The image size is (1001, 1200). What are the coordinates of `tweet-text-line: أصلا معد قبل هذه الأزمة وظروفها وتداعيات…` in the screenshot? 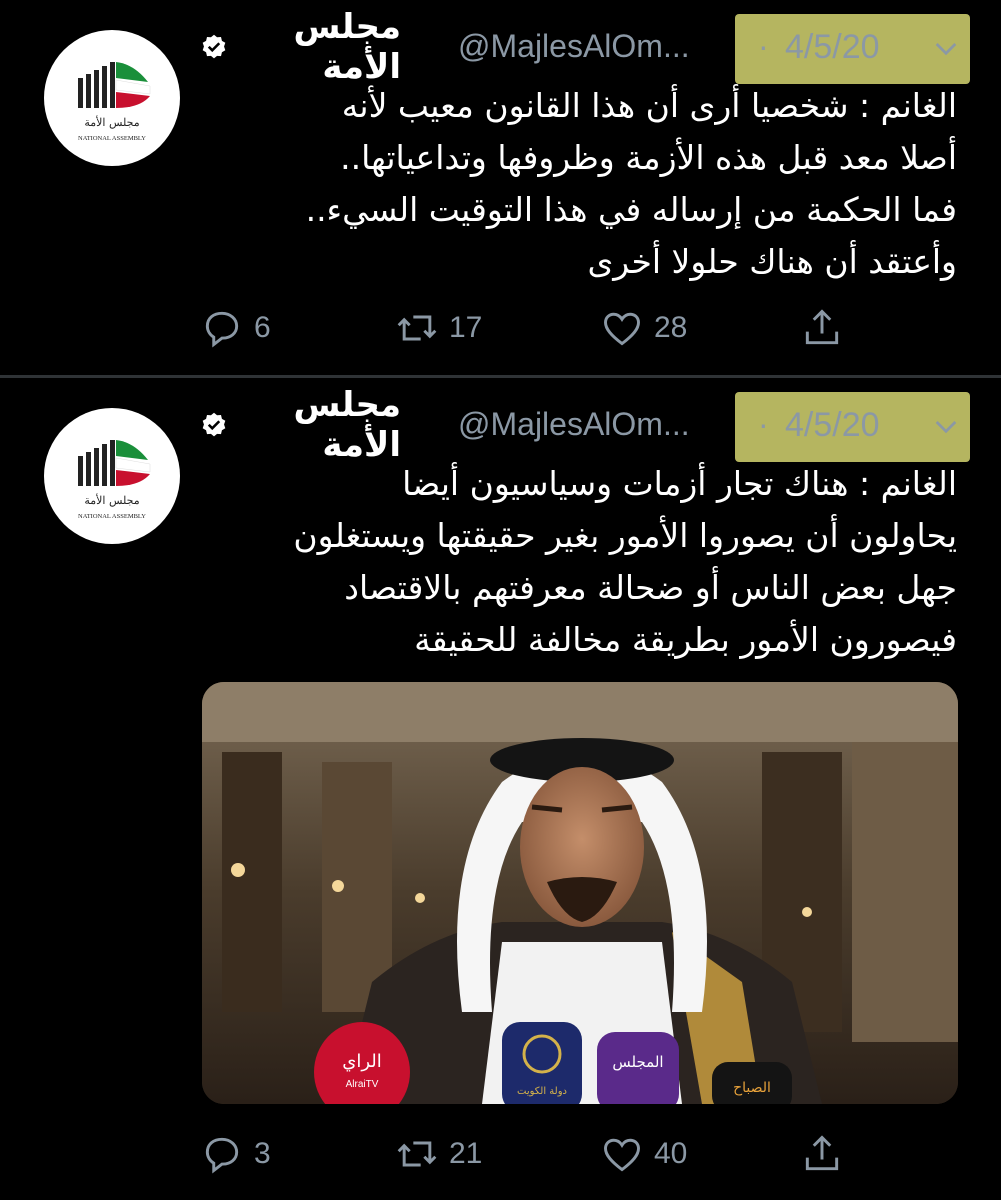 It's located at (648, 157).